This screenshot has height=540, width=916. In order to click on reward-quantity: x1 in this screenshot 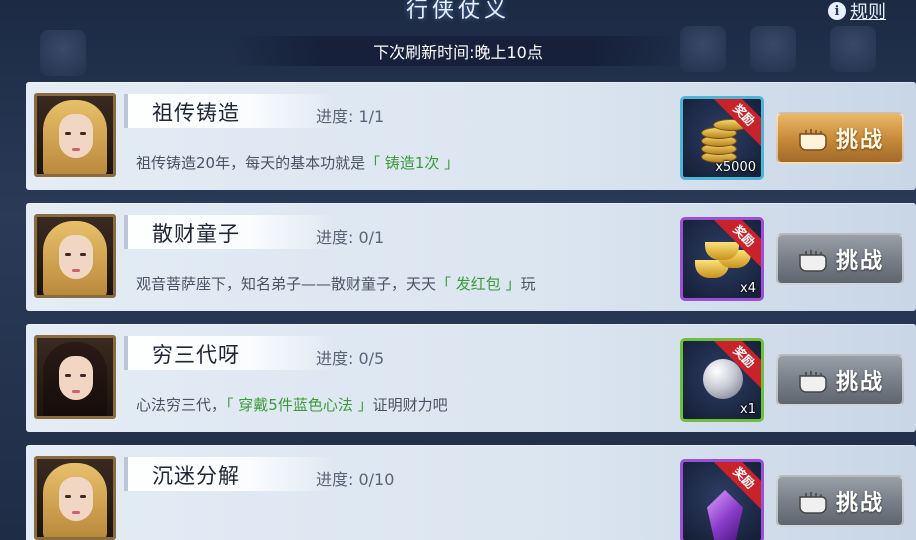, I will do `click(748, 409)`.